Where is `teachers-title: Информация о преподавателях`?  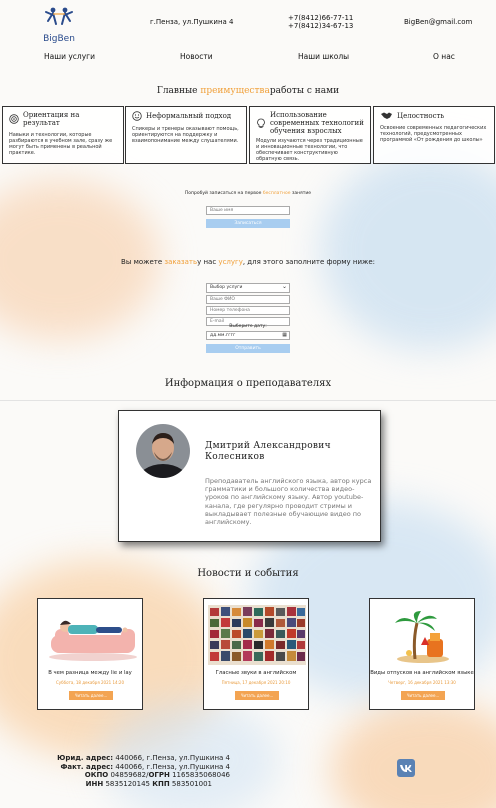
teachers-title: Информация о преподавателях is located at coordinates (248, 383).